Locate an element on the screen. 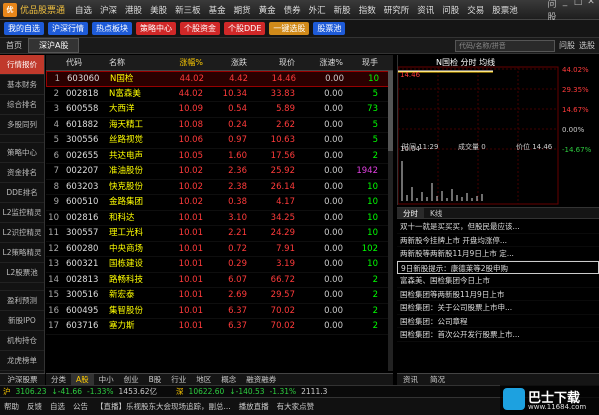  toolbar-button-6: 一键选股 is located at coordinates (289, 28).